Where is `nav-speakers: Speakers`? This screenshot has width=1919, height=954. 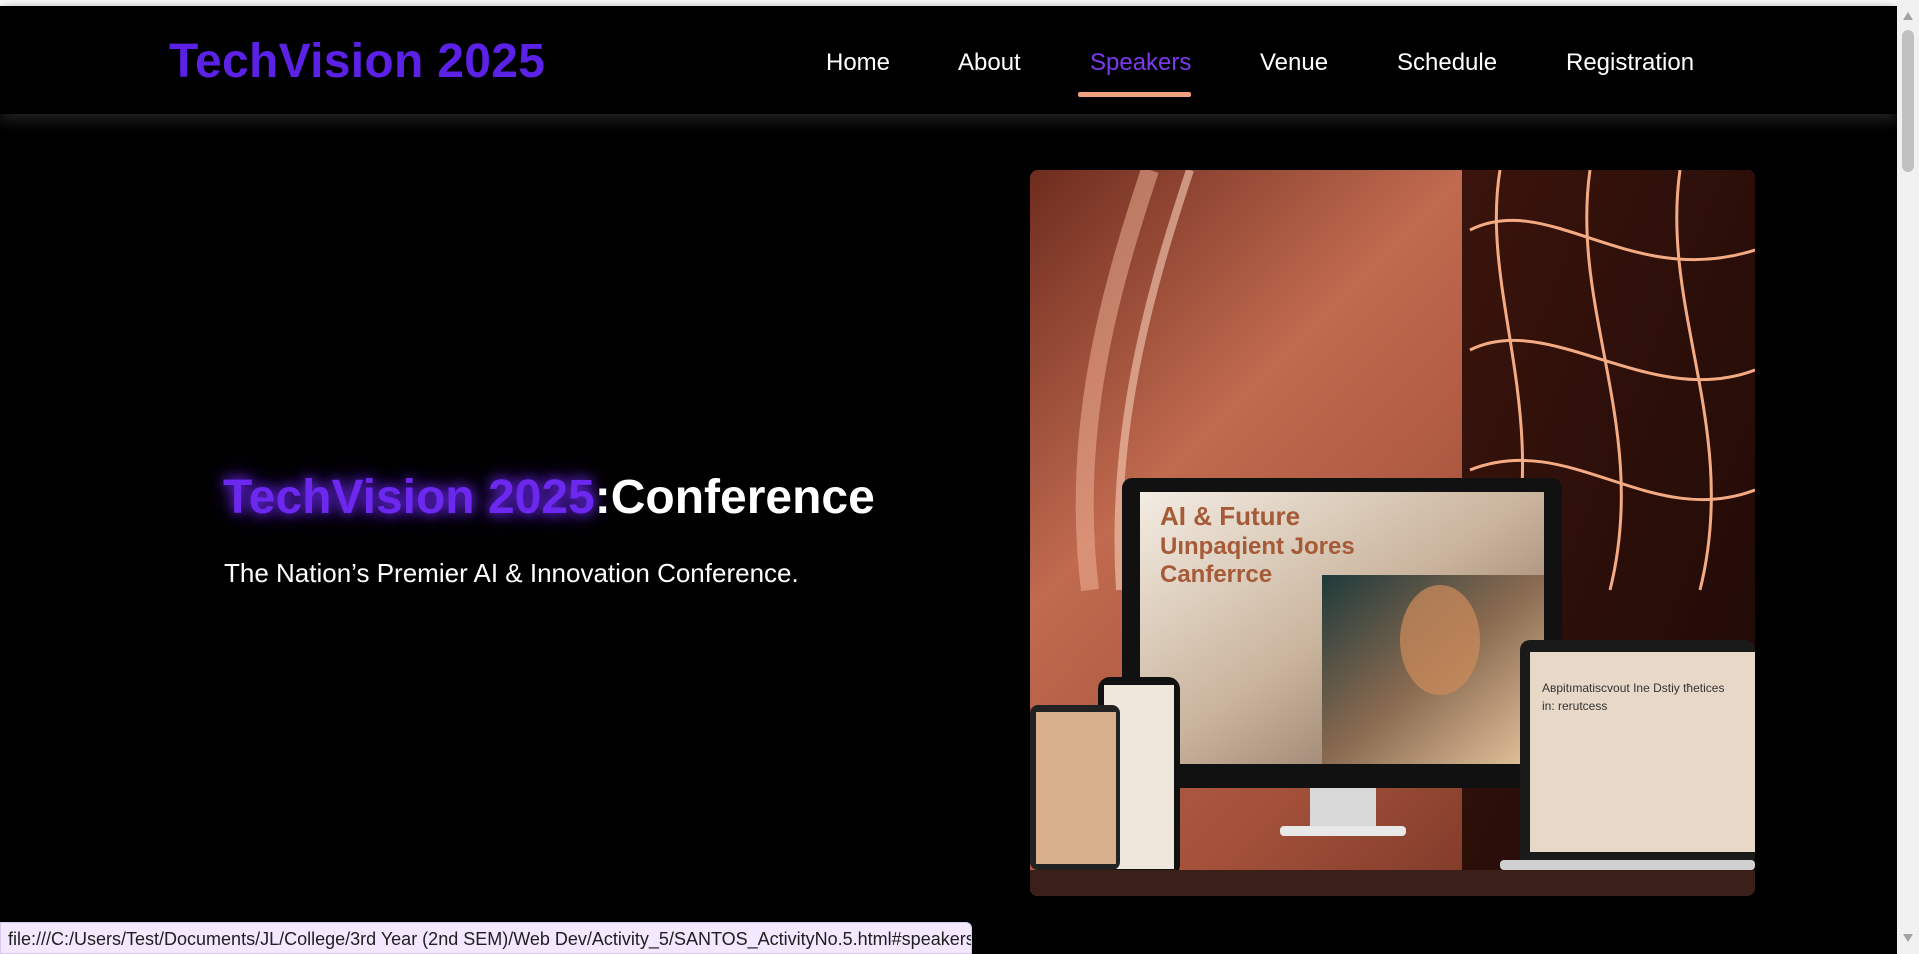
nav-speakers: Speakers is located at coordinates (1140, 63).